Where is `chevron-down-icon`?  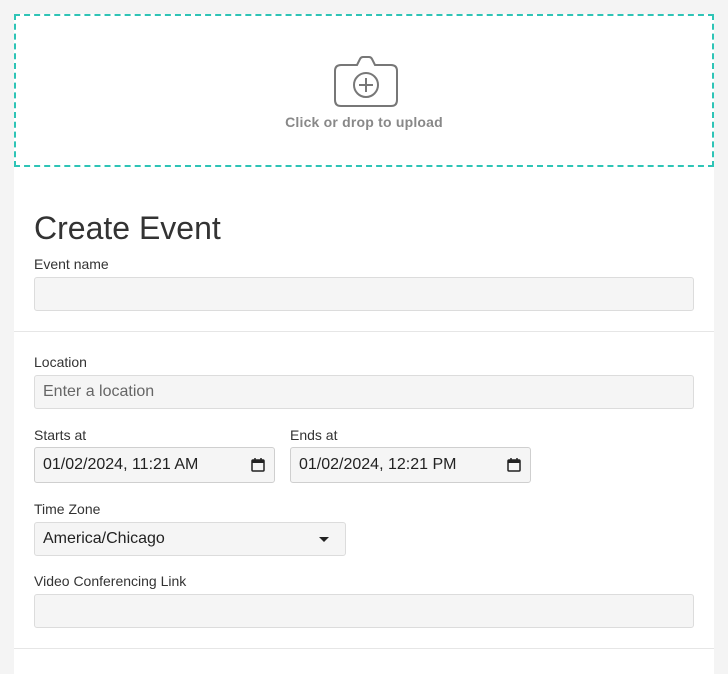 chevron-down-icon is located at coordinates (324, 539).